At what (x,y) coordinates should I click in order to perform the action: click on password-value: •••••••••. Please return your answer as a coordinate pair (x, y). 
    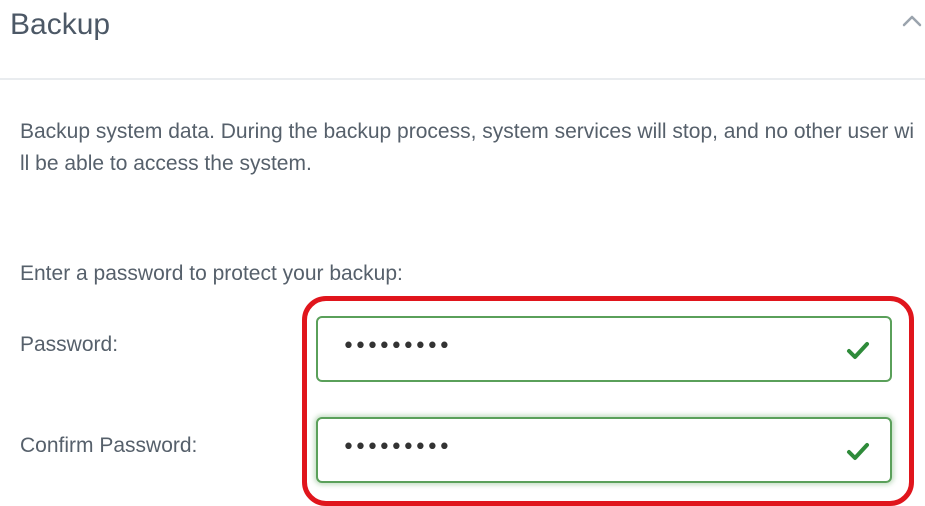
    Looking at the image, I should click on (396, 346).